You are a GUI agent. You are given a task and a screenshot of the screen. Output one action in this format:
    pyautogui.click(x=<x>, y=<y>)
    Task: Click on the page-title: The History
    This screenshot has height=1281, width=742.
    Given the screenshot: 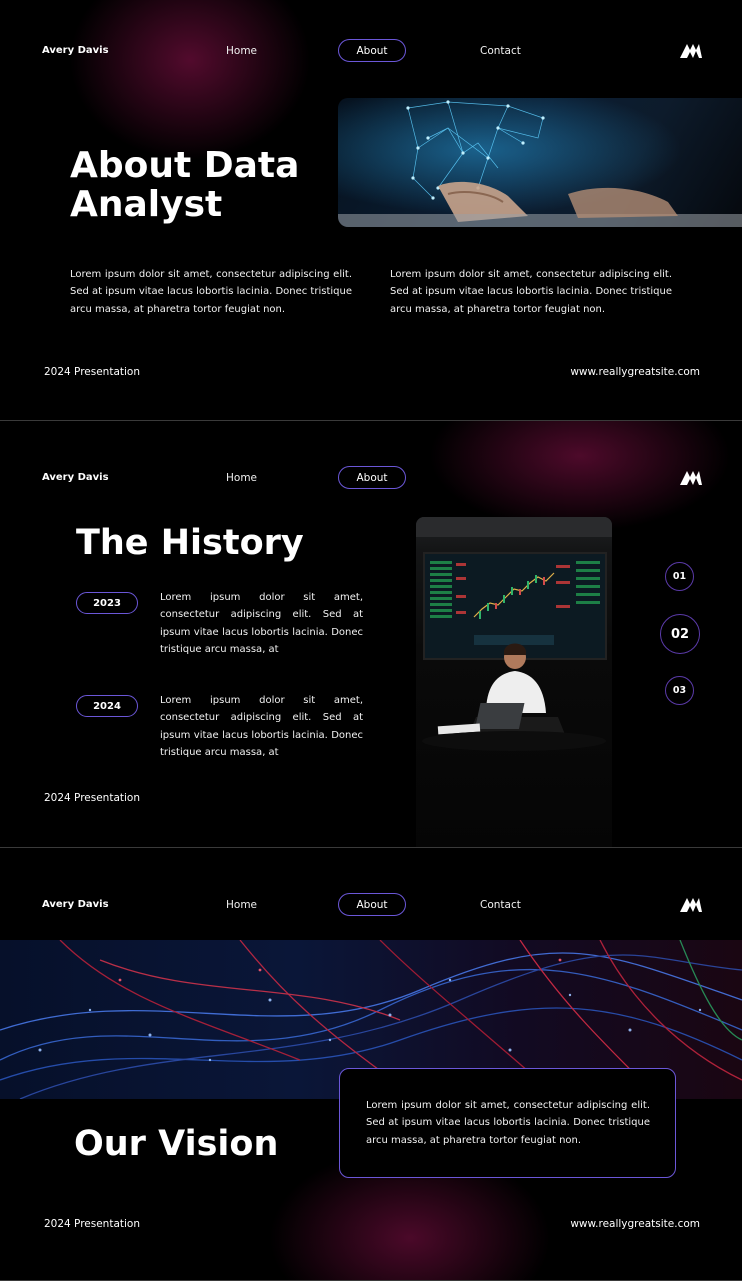 What is the action you would take?
    pyautogui.click(x=190, y=543)
    